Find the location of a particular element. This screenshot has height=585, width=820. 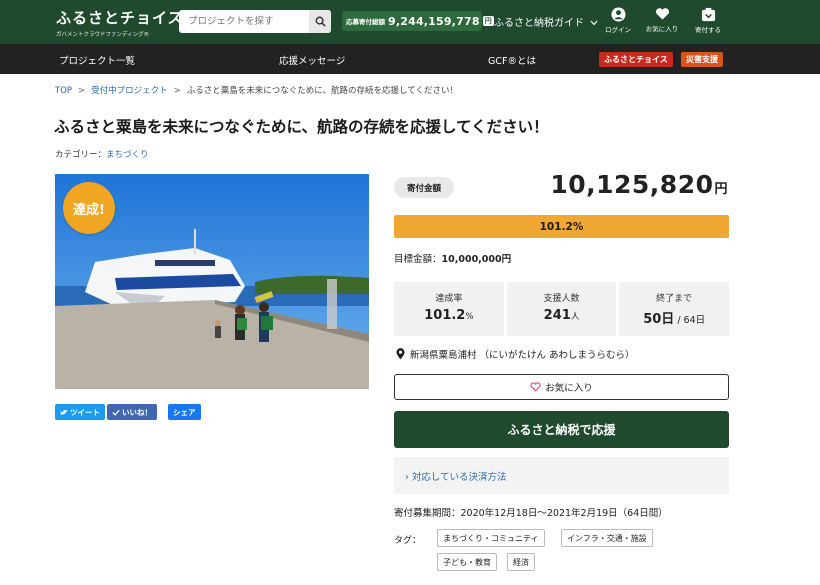

search-box is located at coordinates (255, 21).